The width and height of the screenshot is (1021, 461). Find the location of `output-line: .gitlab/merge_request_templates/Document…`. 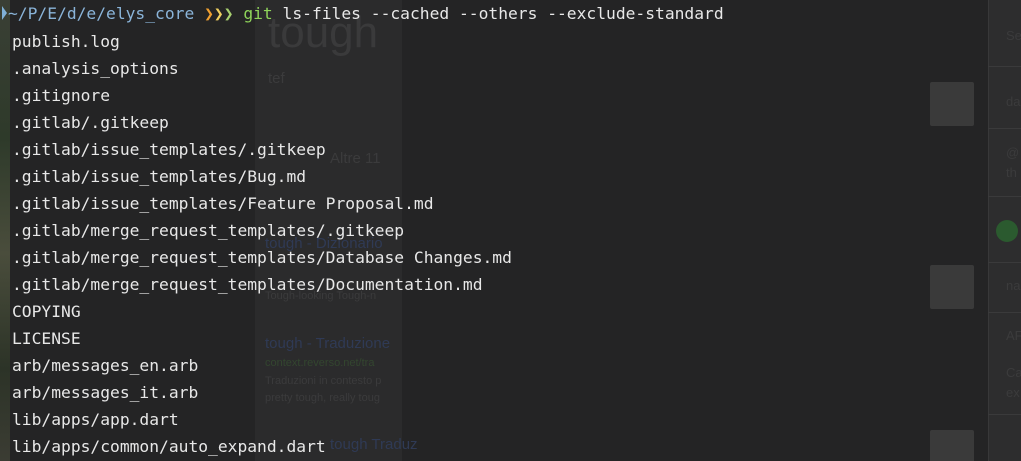

output-line: .gitlab/merge_request_templates/Document… is located at coordinates (247, 284).